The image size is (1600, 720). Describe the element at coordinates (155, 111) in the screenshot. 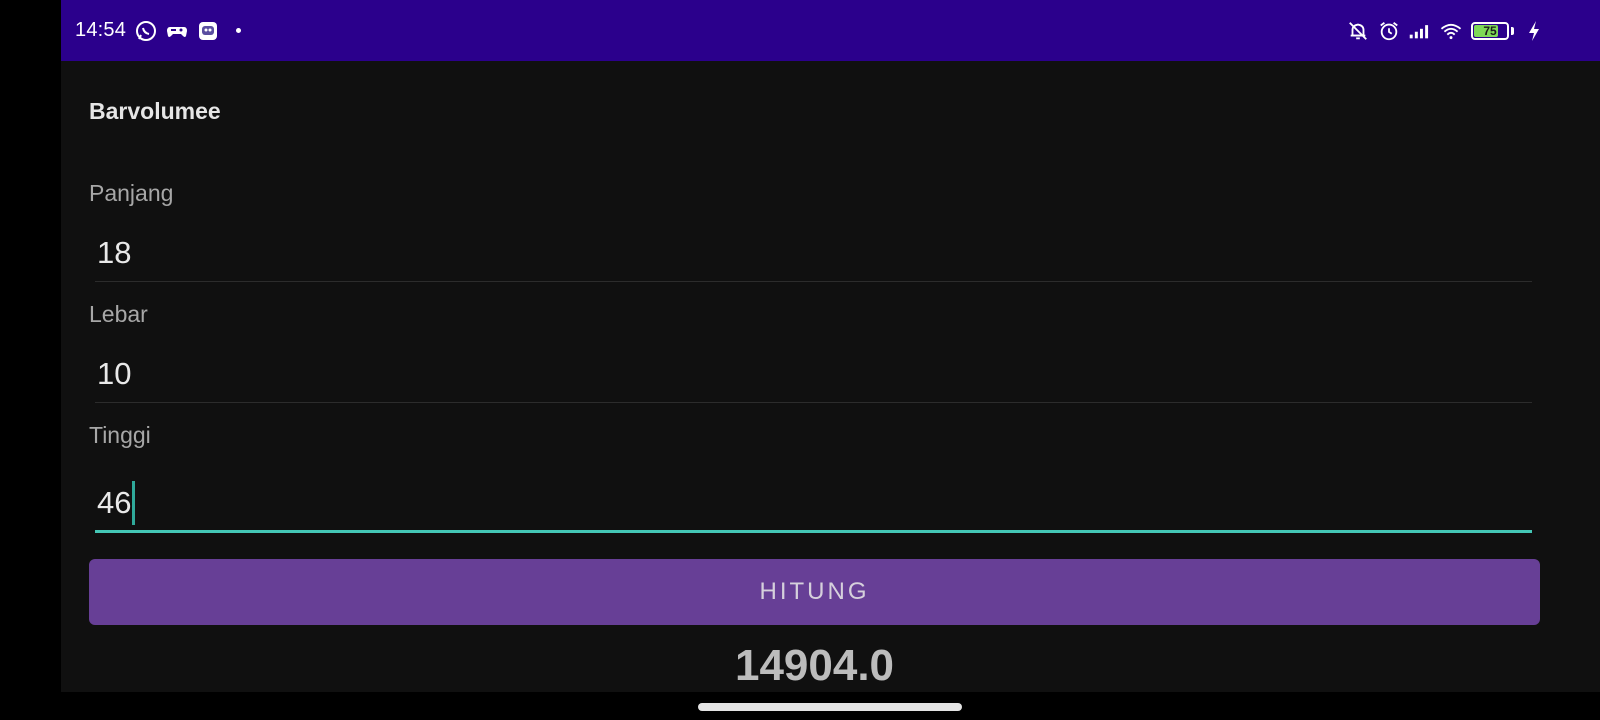

I see `app-title: Barvolumee` at that location.